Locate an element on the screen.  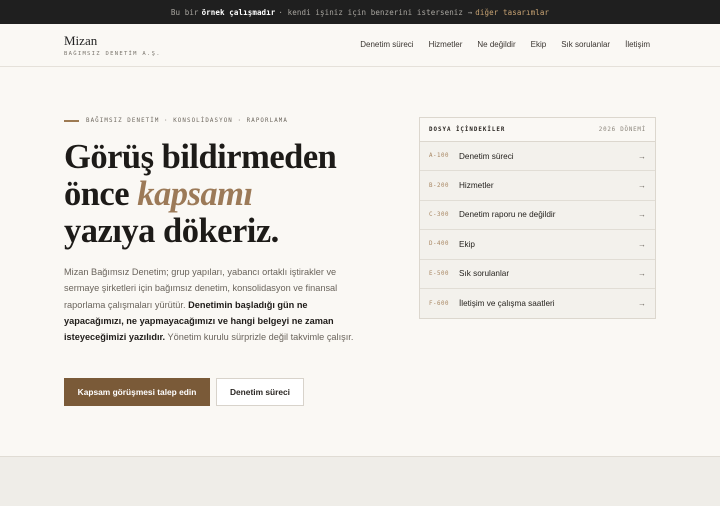
nav-link-denetim-sureci: Denetim süreci is located at coordinates (386, 44).